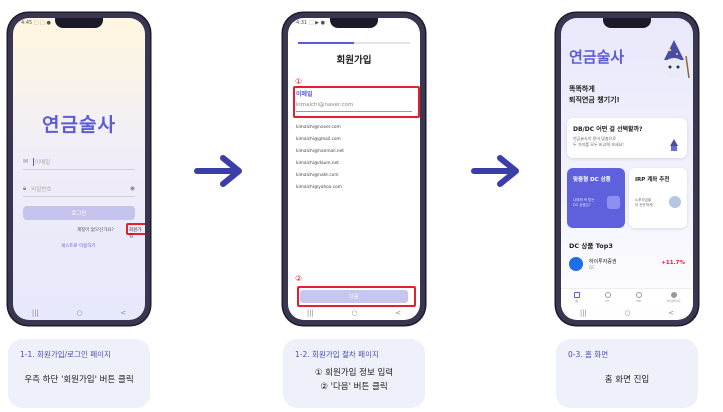 Image resolution: width=723 pixels, height=412 pixels. I want to click on signup-progress-bar, so click(354, 43).